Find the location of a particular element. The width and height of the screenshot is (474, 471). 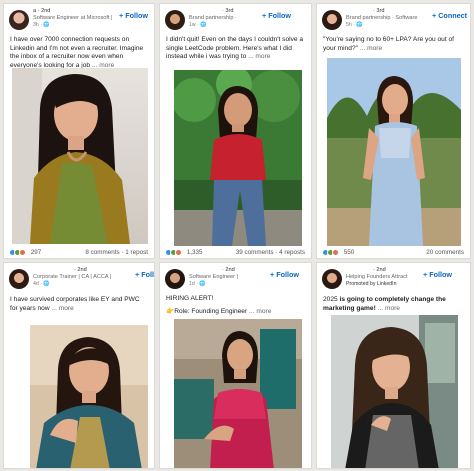

author-headline: Corporate Trainer | CA | ACCA | is located at coordinates (72, 277).